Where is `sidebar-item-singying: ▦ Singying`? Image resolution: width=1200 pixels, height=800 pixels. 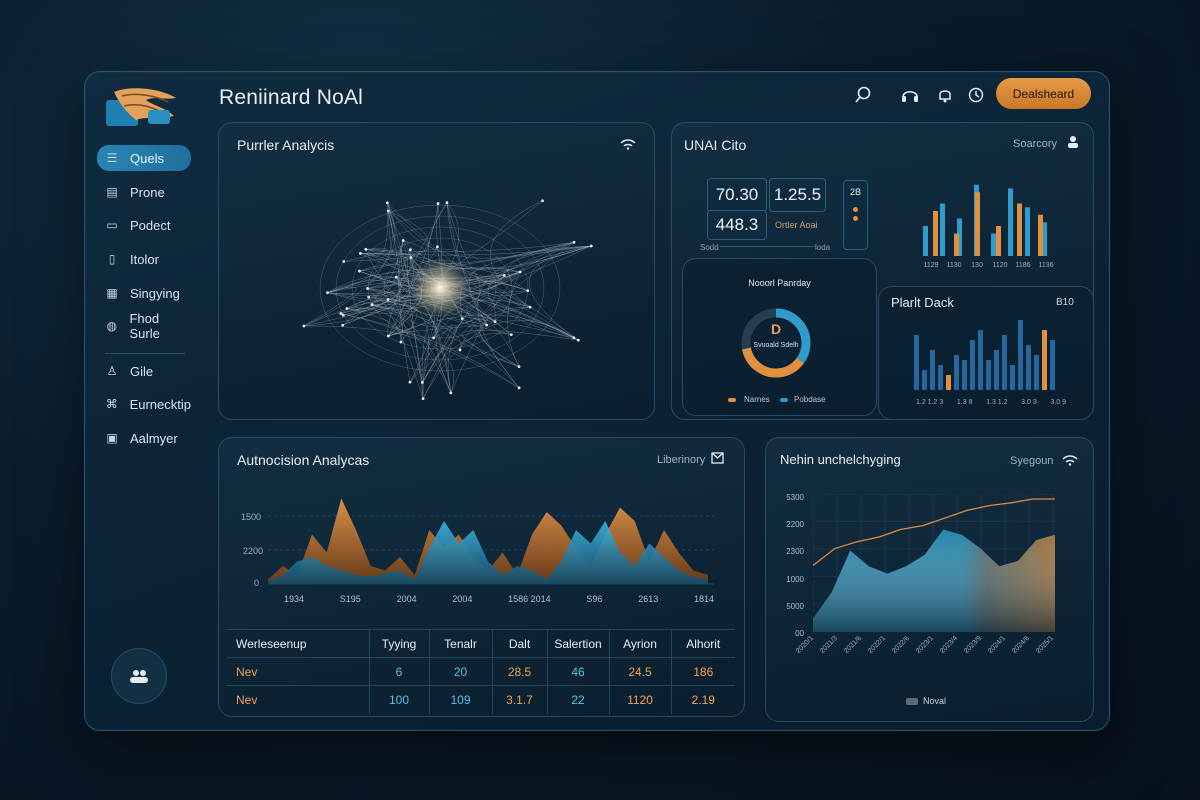
sidebar-item-singying: ▦ Singying is located at coordinates (144, 293).